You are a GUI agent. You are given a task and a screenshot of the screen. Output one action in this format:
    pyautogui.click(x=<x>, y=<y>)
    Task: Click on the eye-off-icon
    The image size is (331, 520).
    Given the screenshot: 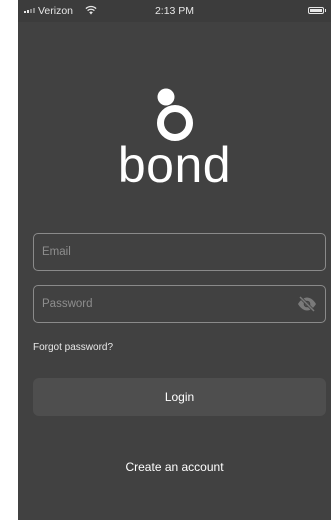 What is the action you would take?
    pyautogui.click(x=307, y=304)
    